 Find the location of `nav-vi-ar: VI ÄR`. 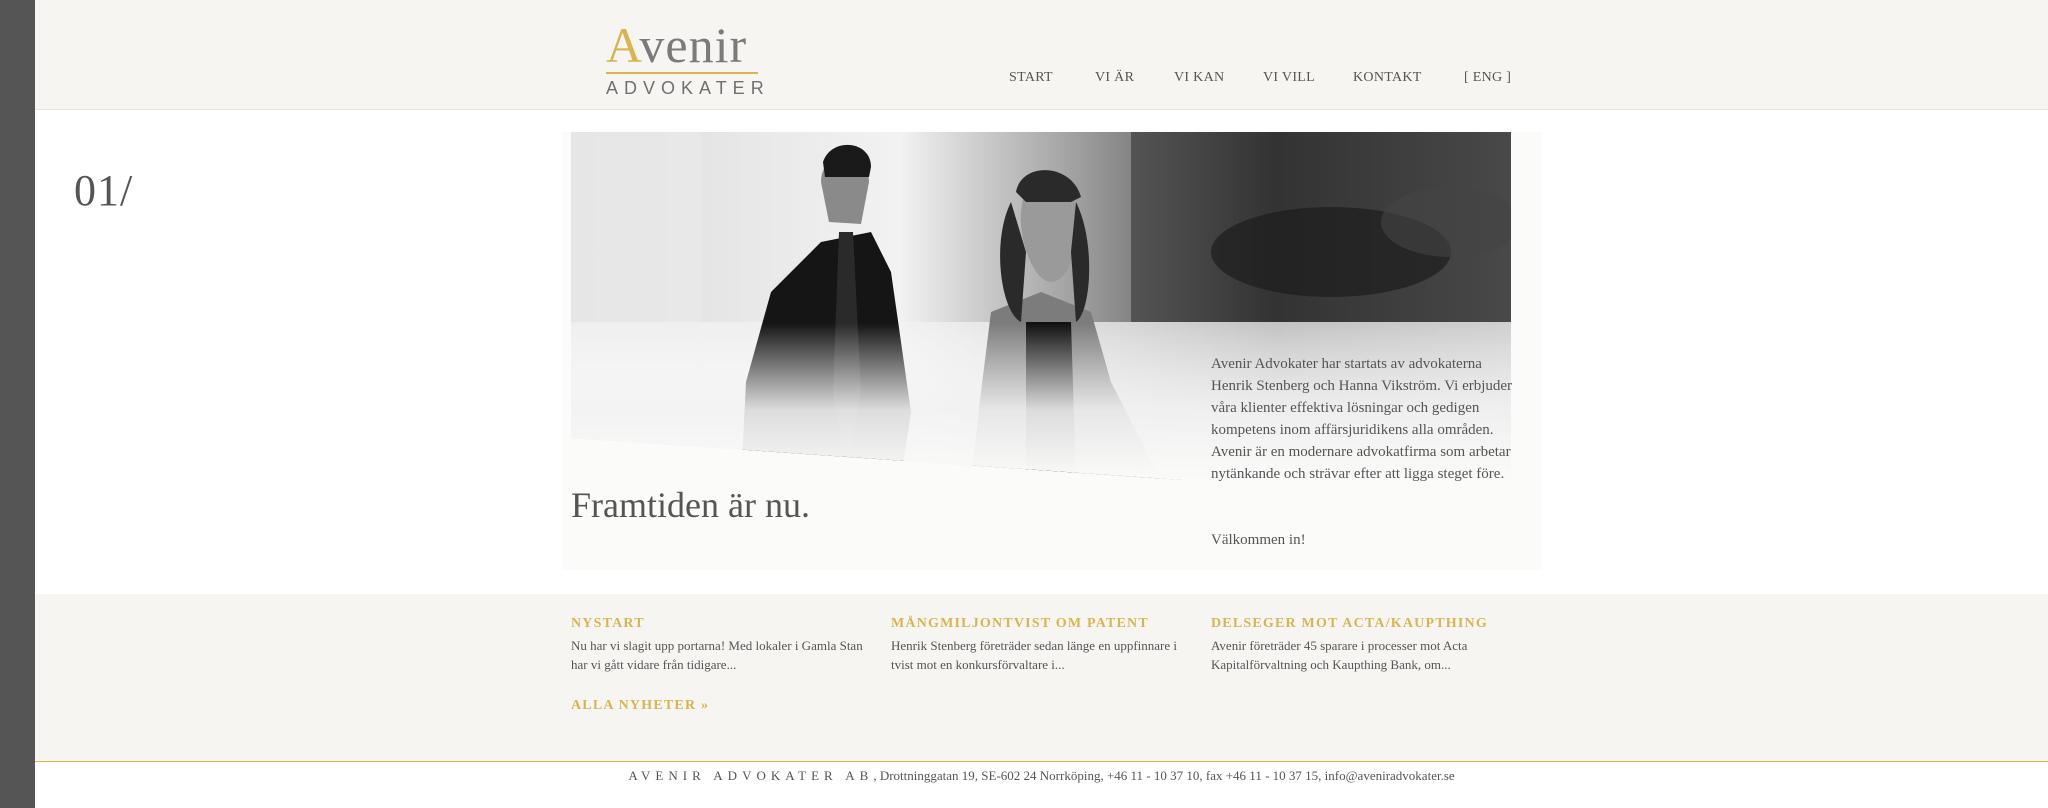

nav-vi-ar: VI ÄR is located at coordinates (1114, 78).